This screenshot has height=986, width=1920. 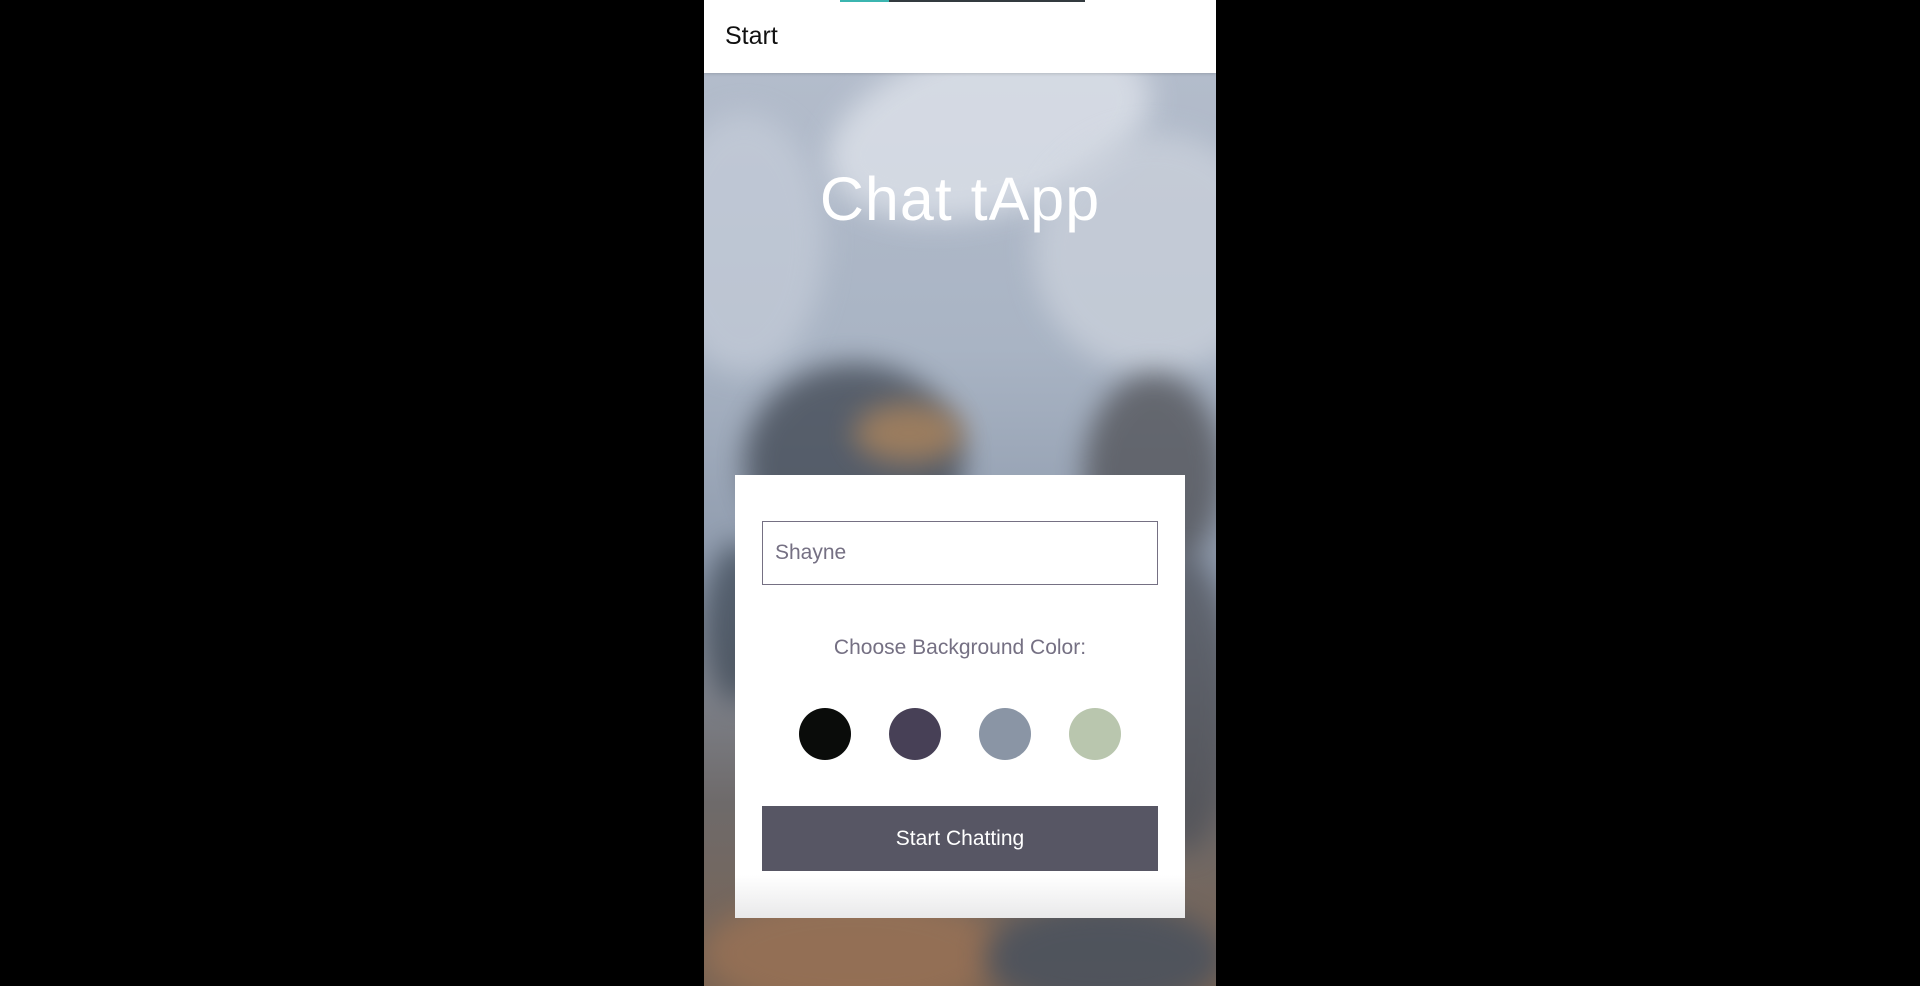 I want to click on name-input, so click(x=960, y=553).